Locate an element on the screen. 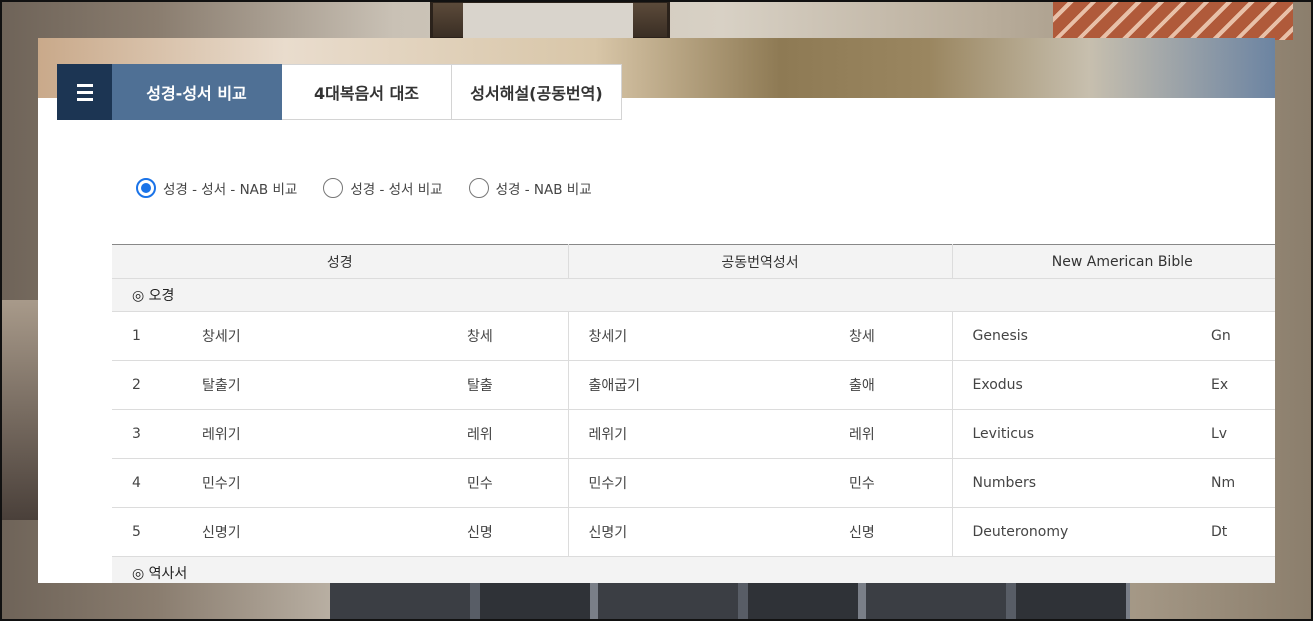 This screenshot has height=621, width=1313. comparison-mode-group: 성경 - 성서 - NAB 비교 성경 - 성서 비교 성경 - NAB 비교 is located at coordinates (364, 188).